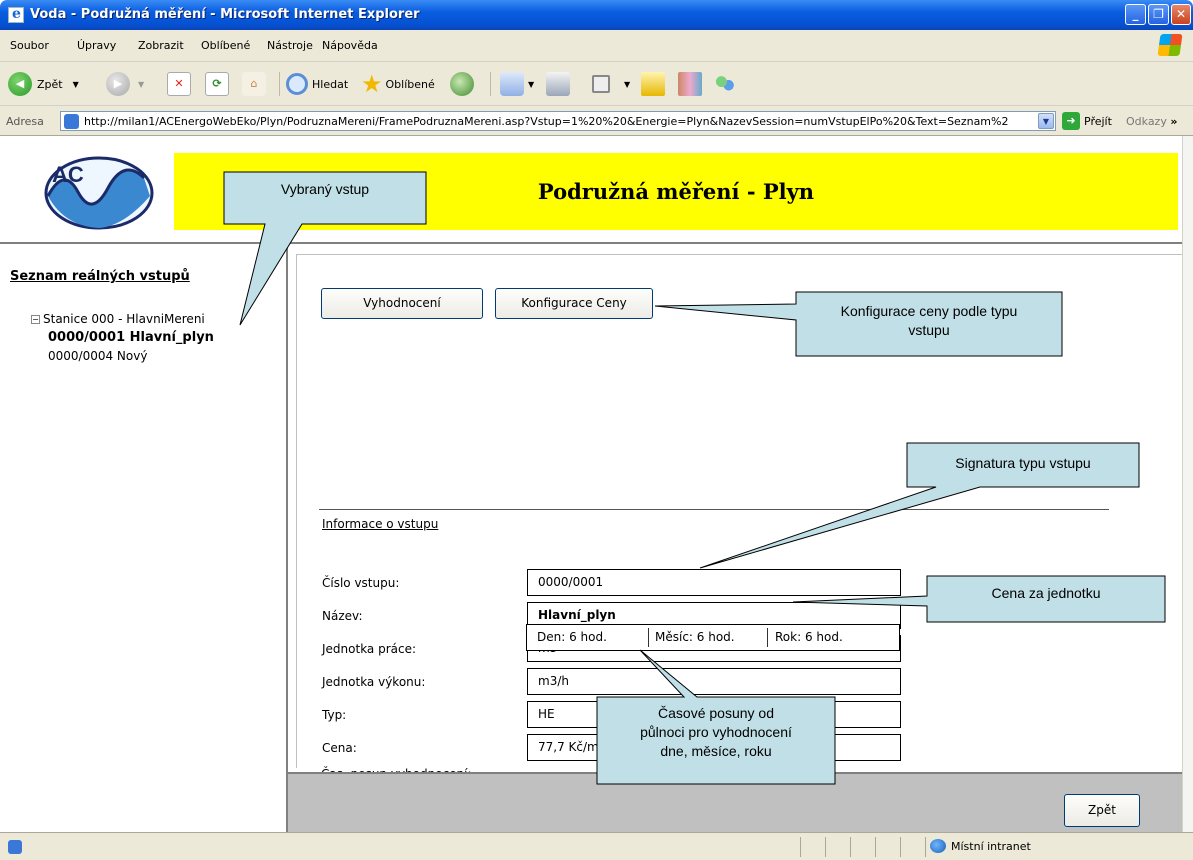  I want to click on research-button, so click(690, 84).